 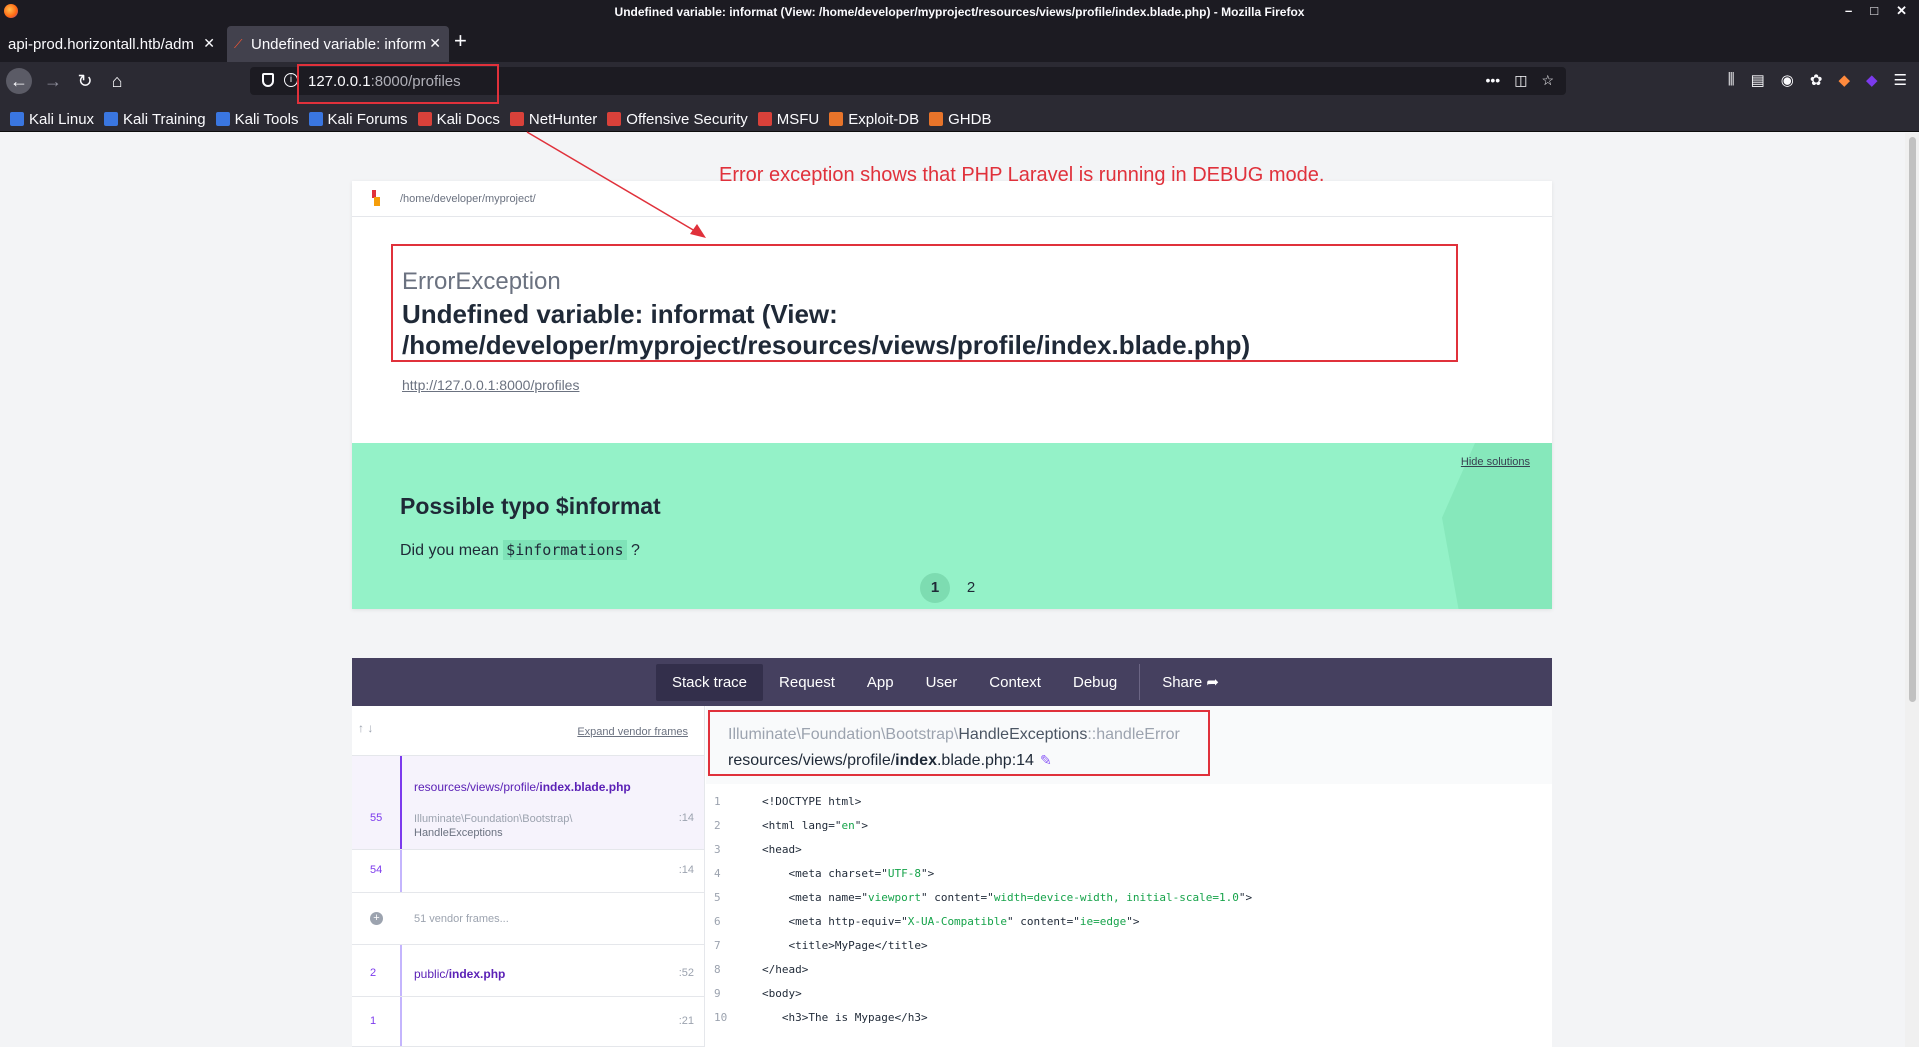 What do you see at coordinates (1816, 80) in the screenshot?
I see `extension-cookie-icon: ✿` at bounding box center [1816, 80].